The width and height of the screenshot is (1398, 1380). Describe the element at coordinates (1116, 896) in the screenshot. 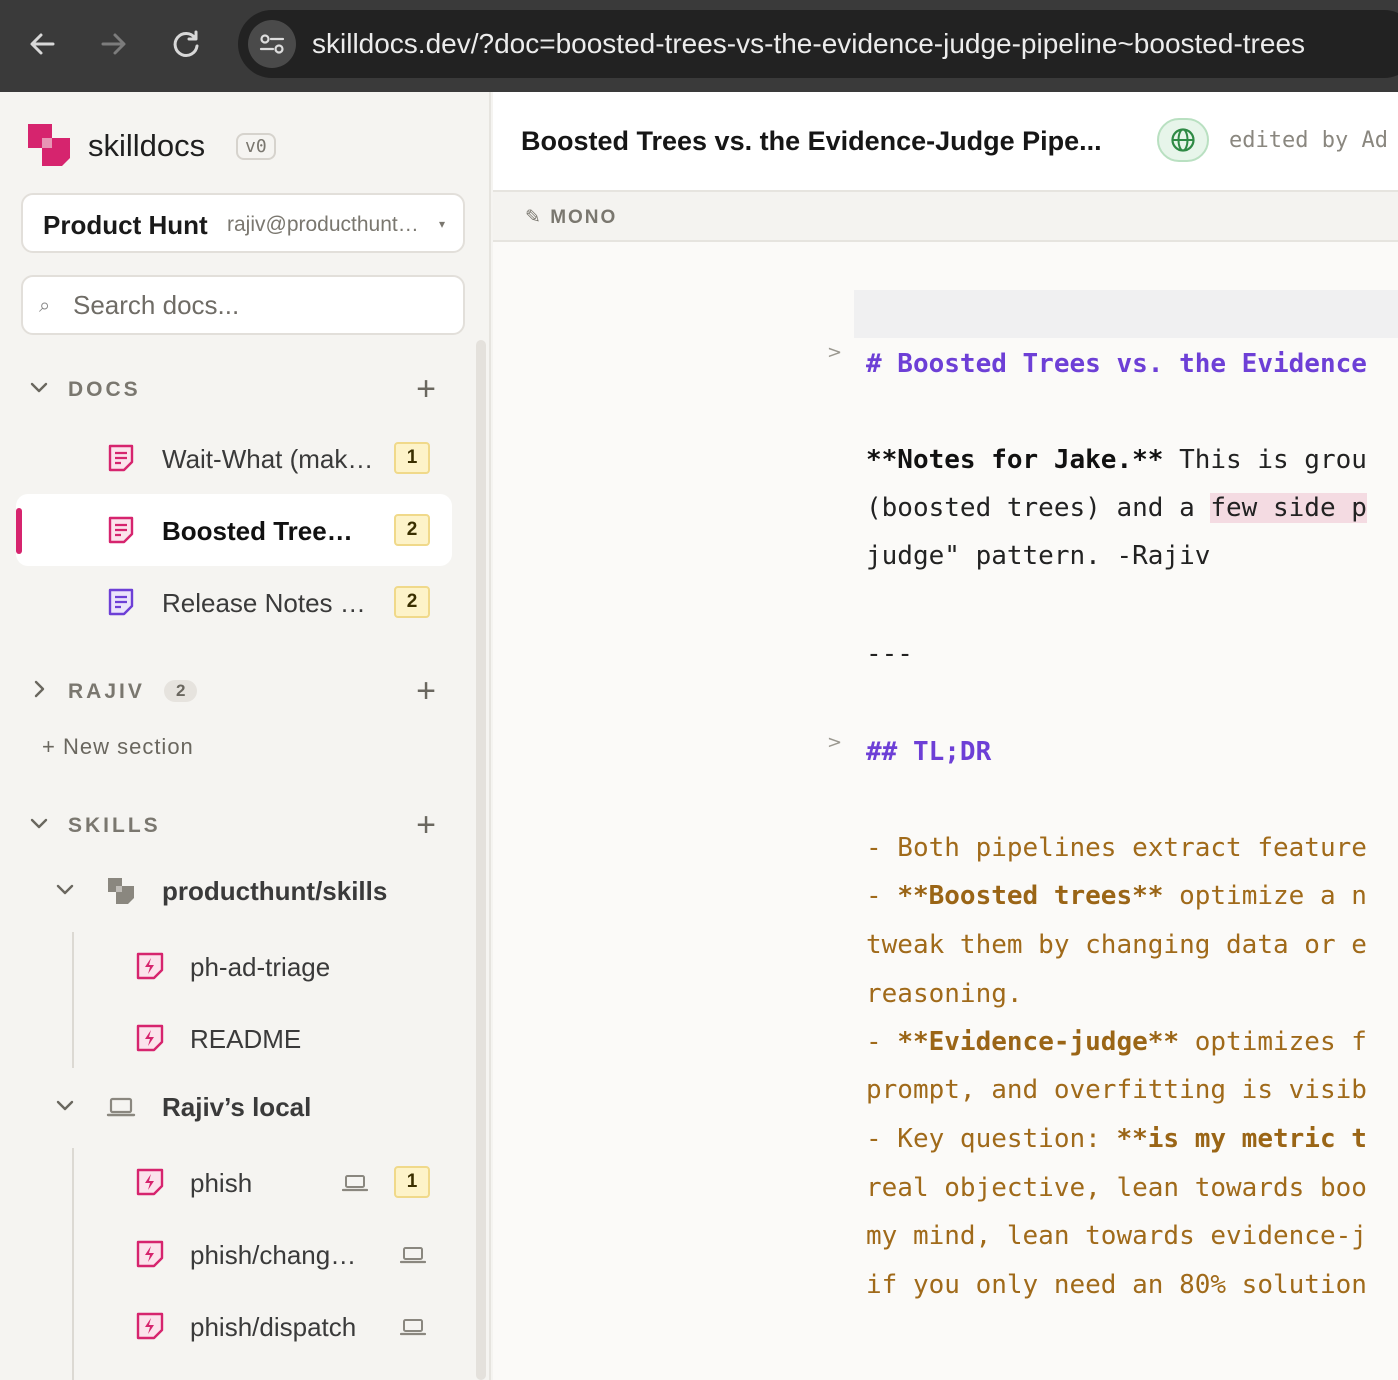

I see `editor-line-bullet-2: - **Boosted trees** optimize a n` at that location.